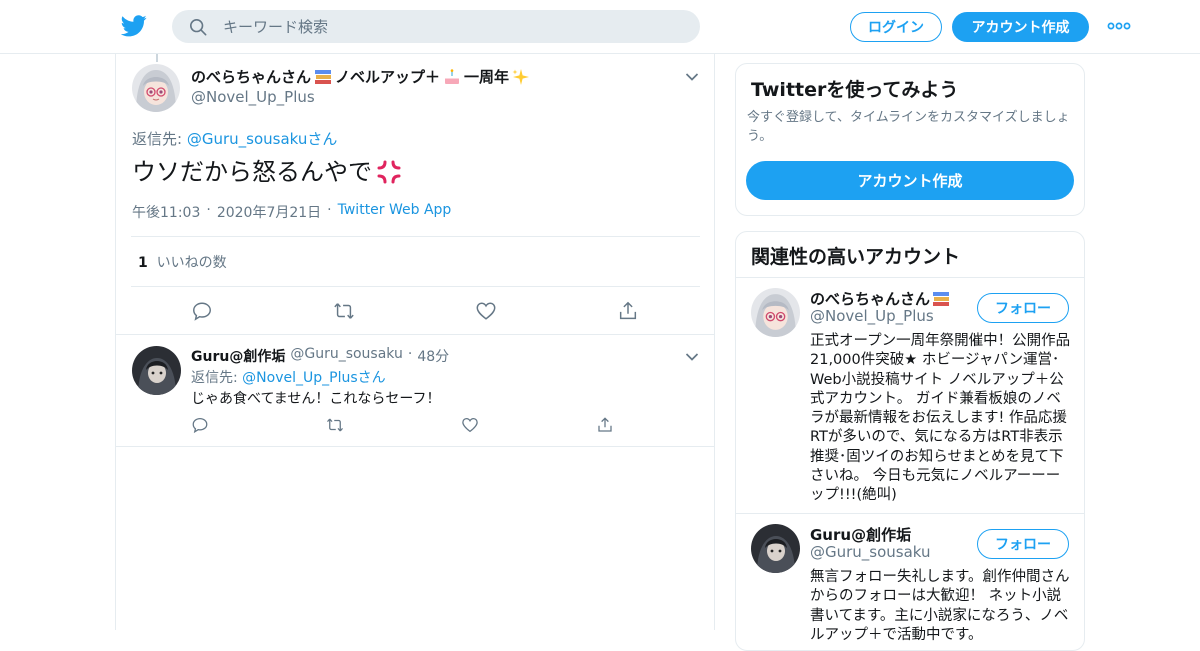 This screenshot has width=1200, height=651. I want to click on tweet-date: 2020年7月21日, so click(269, 212).